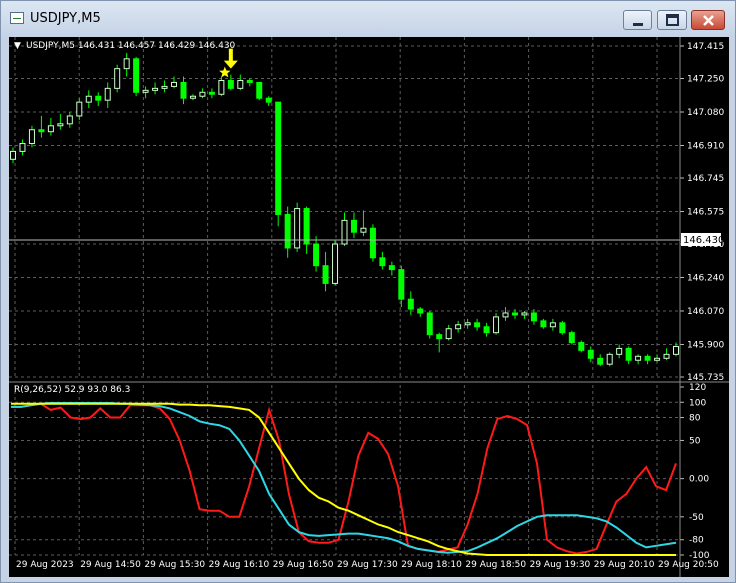  I want to click on title-bar: USDJPY,M5, so click(368, 19).